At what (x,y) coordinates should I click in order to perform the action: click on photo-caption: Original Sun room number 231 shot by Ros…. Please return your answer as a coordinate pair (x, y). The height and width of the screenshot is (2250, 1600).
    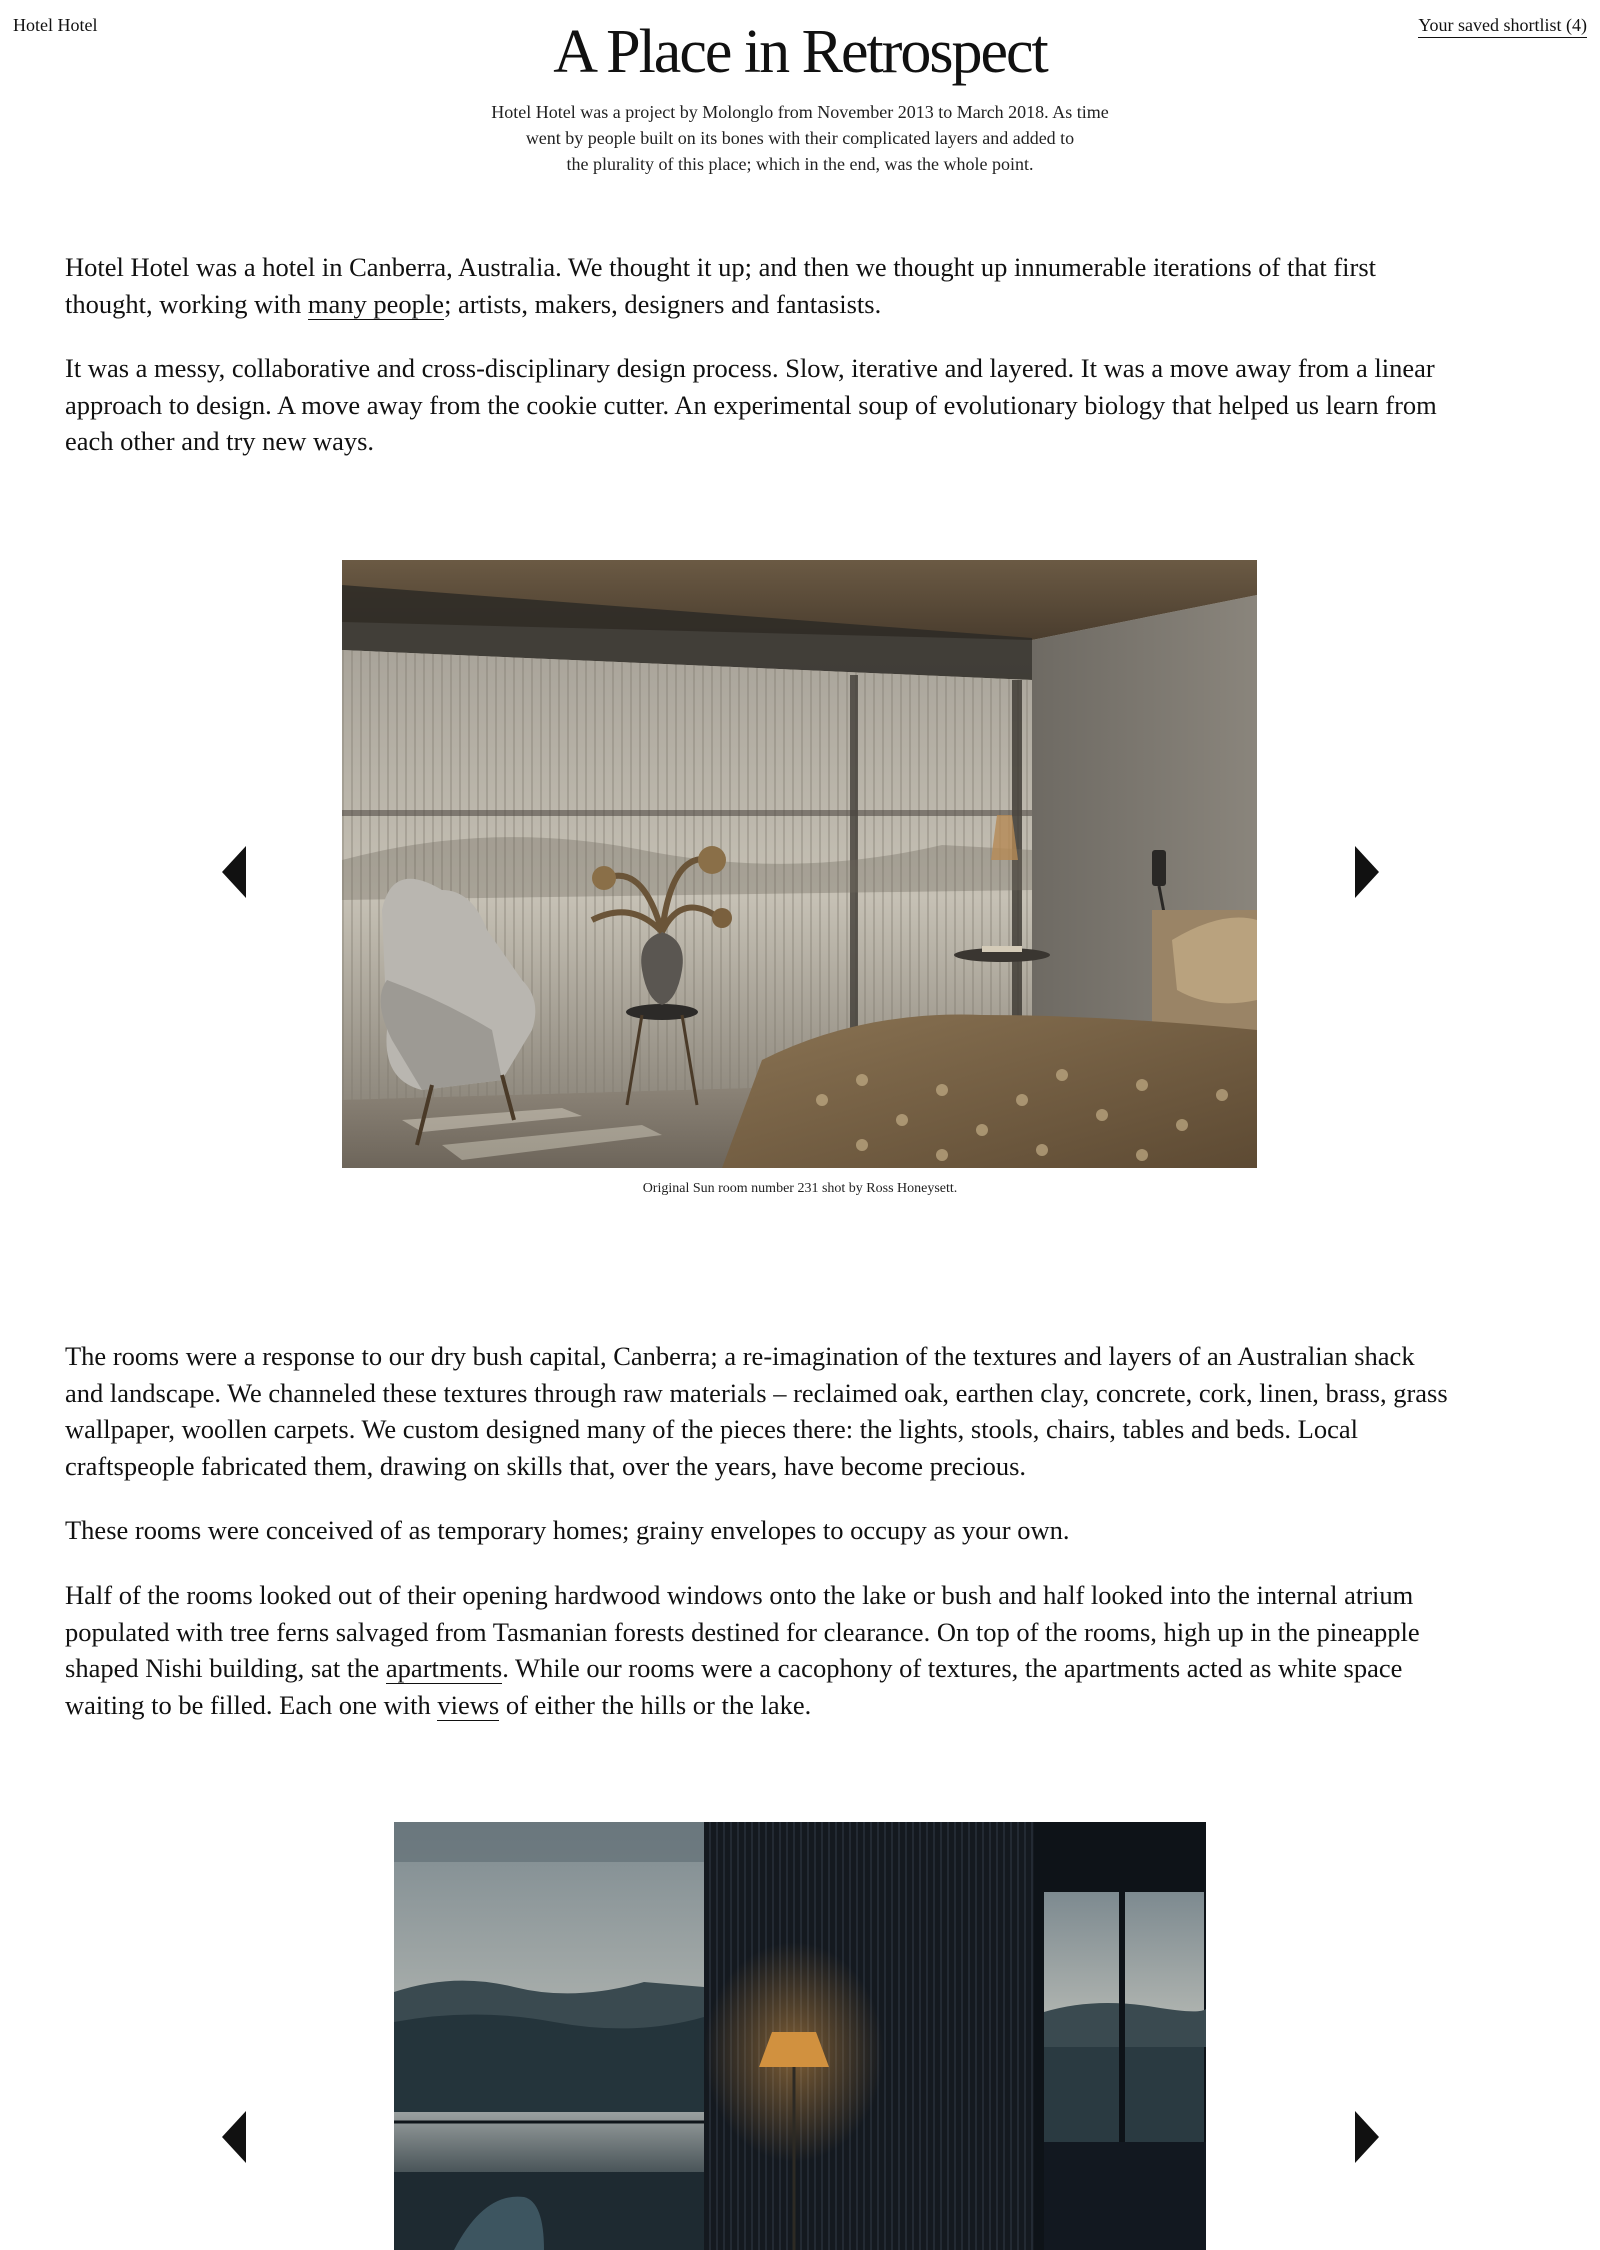
    Looking at the image, I should click on (800, 1188).